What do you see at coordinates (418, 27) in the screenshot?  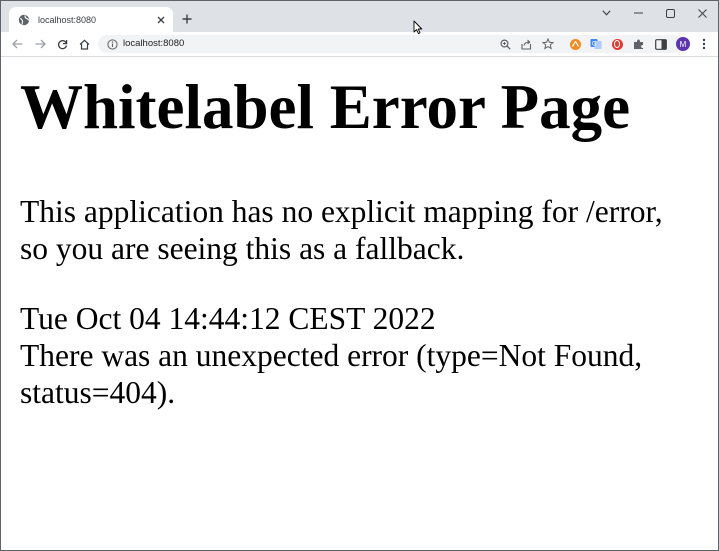 I see `mouse-pointer-icon` at bounding box center [418, 27].